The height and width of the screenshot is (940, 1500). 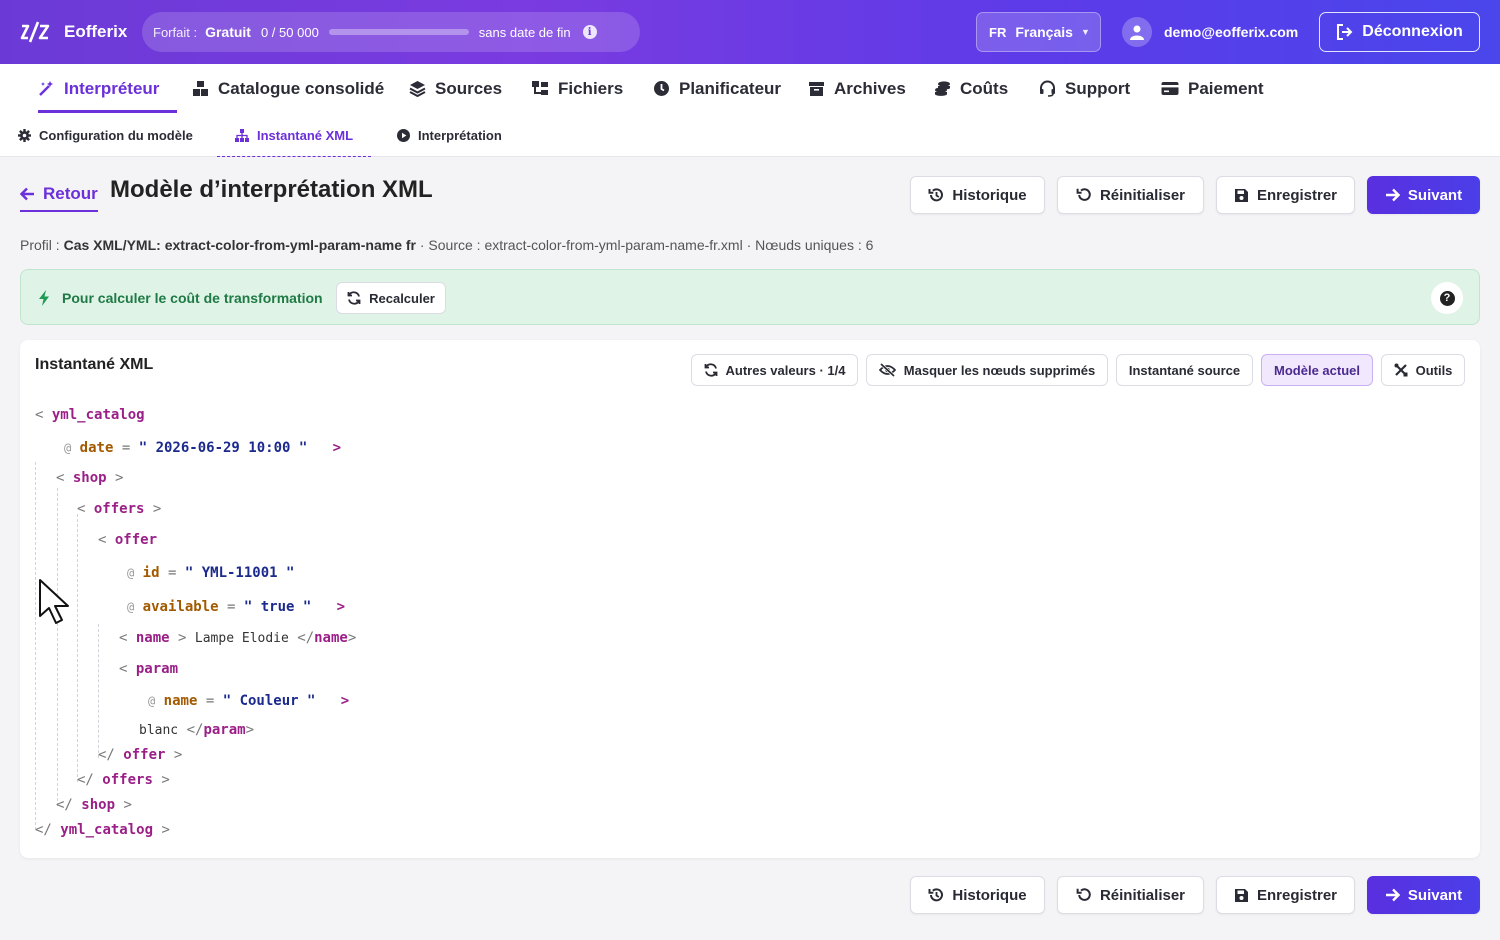 I want to click on reset-button: Réinitialiser, so click(x=1130, y=195).